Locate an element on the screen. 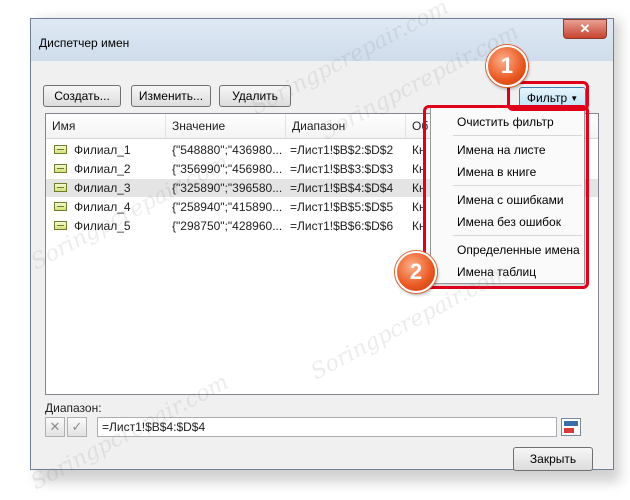 The image size is (630, 500). window-title: Диспетчер имен is located at coordinates (84, 43).